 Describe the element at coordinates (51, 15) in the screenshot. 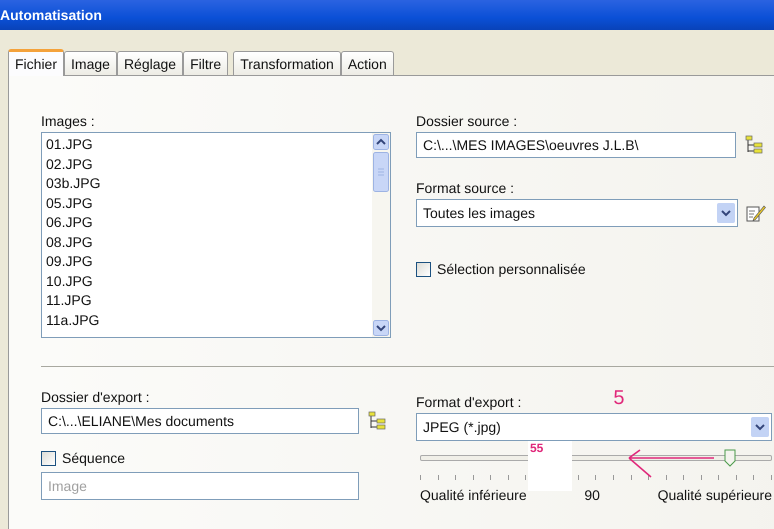

I see `window-title: Automatisation` at that location.